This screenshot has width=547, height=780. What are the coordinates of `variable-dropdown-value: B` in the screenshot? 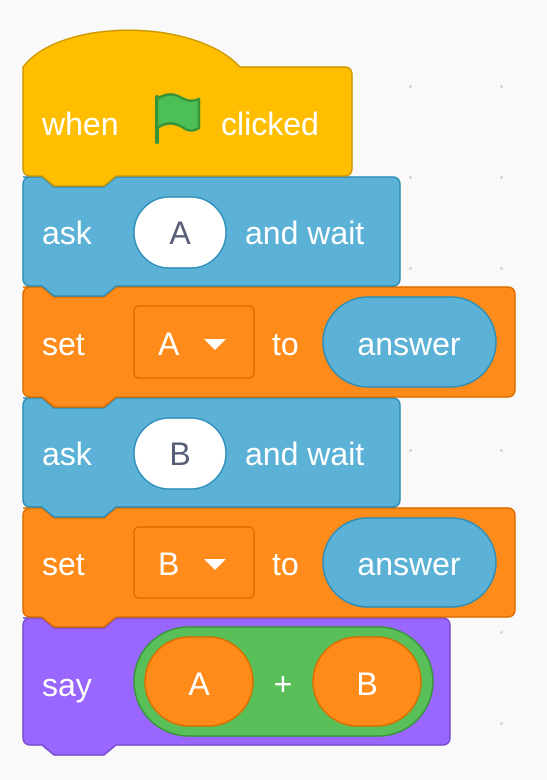 It's located at (168, 564).